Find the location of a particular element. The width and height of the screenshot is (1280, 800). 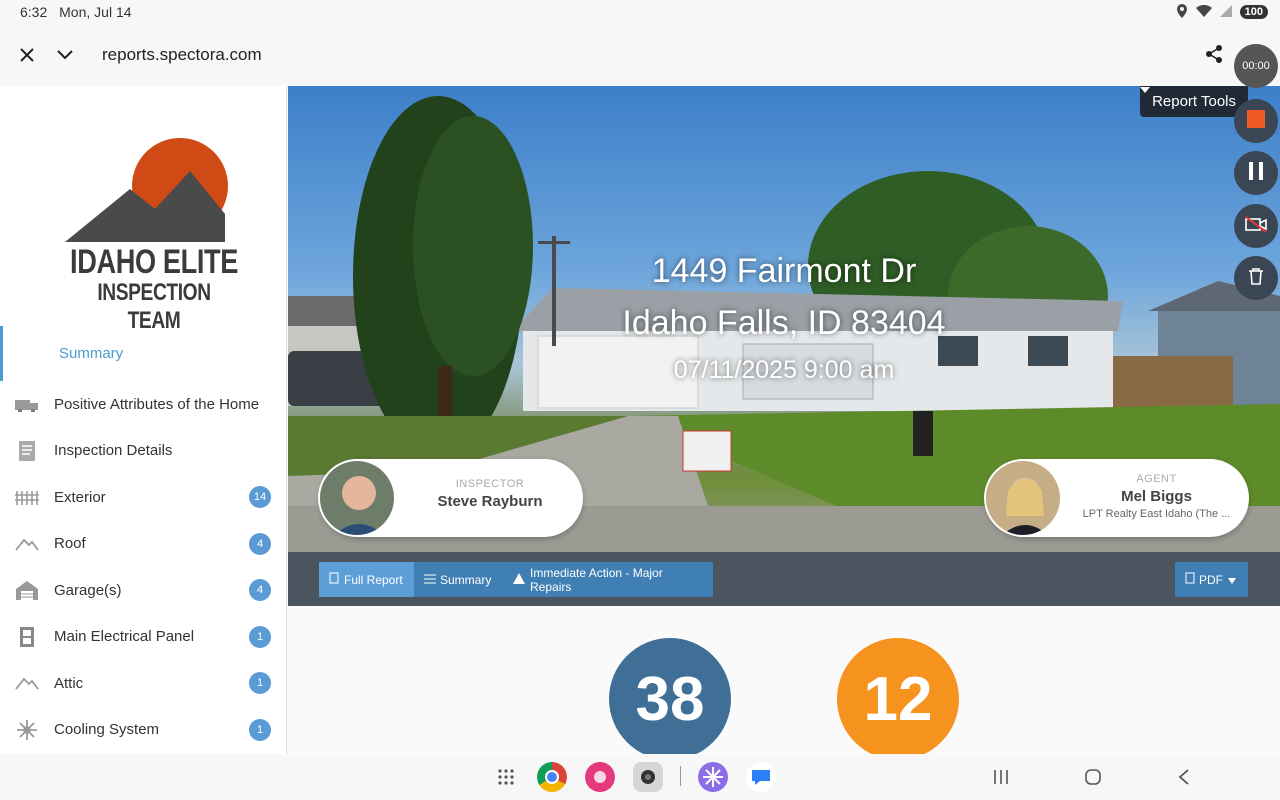

nav-item-main-electrical-panel: Main Electrical Panel 1 is located at coordinates (143, 637).